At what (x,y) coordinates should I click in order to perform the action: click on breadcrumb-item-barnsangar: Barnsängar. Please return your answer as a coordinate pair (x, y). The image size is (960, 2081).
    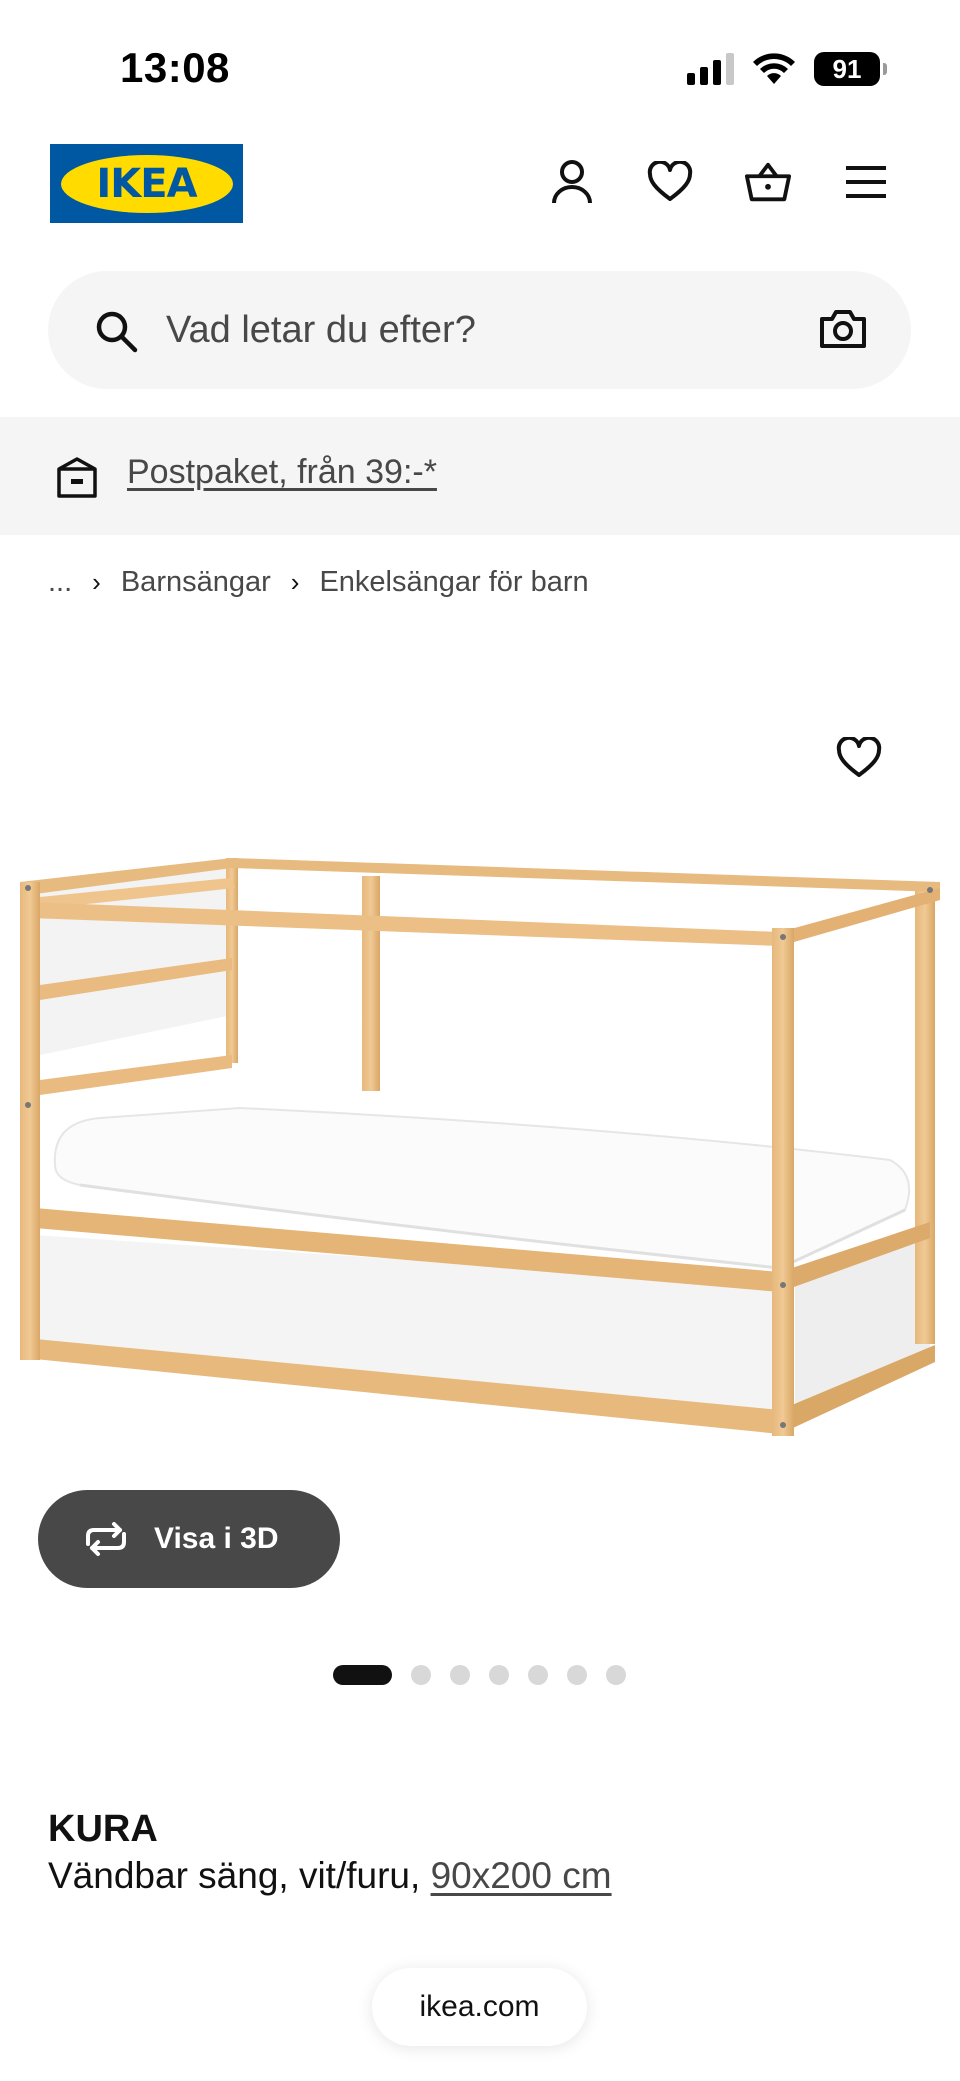
    Looking at the image, I should click on (196, 582).